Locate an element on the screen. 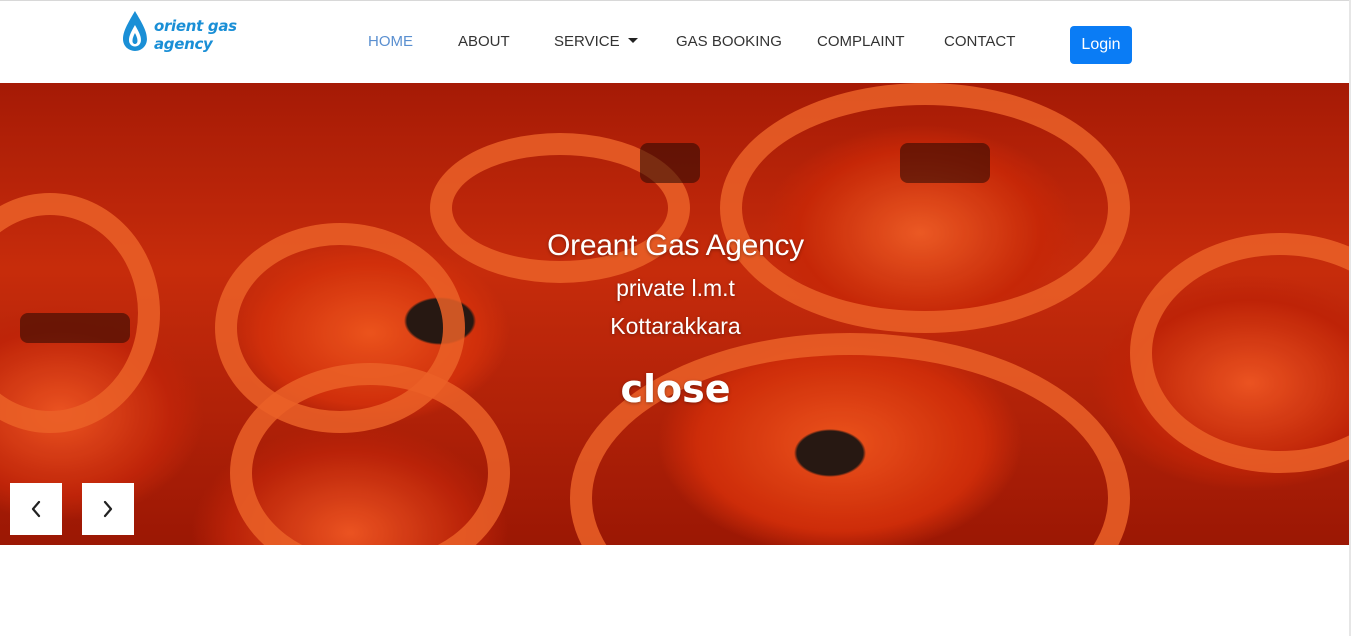 This screenshot has height=636, width=1351. brand-logo-text: orient gas agency is located at coordinates (195, 35).